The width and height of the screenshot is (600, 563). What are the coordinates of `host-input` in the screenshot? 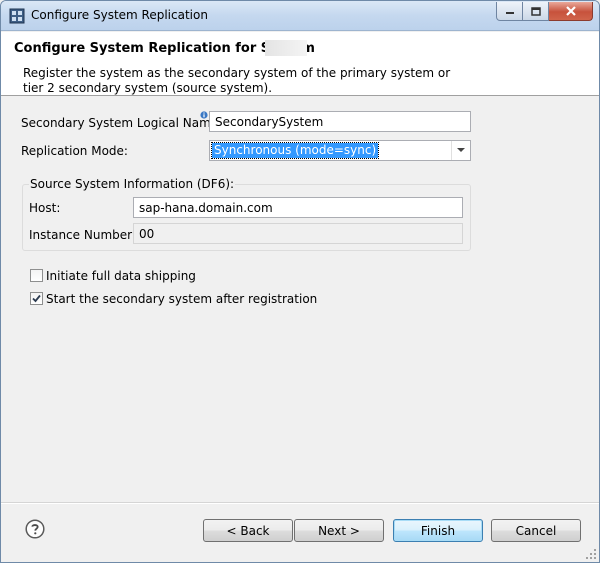 It's located at (298, 207).